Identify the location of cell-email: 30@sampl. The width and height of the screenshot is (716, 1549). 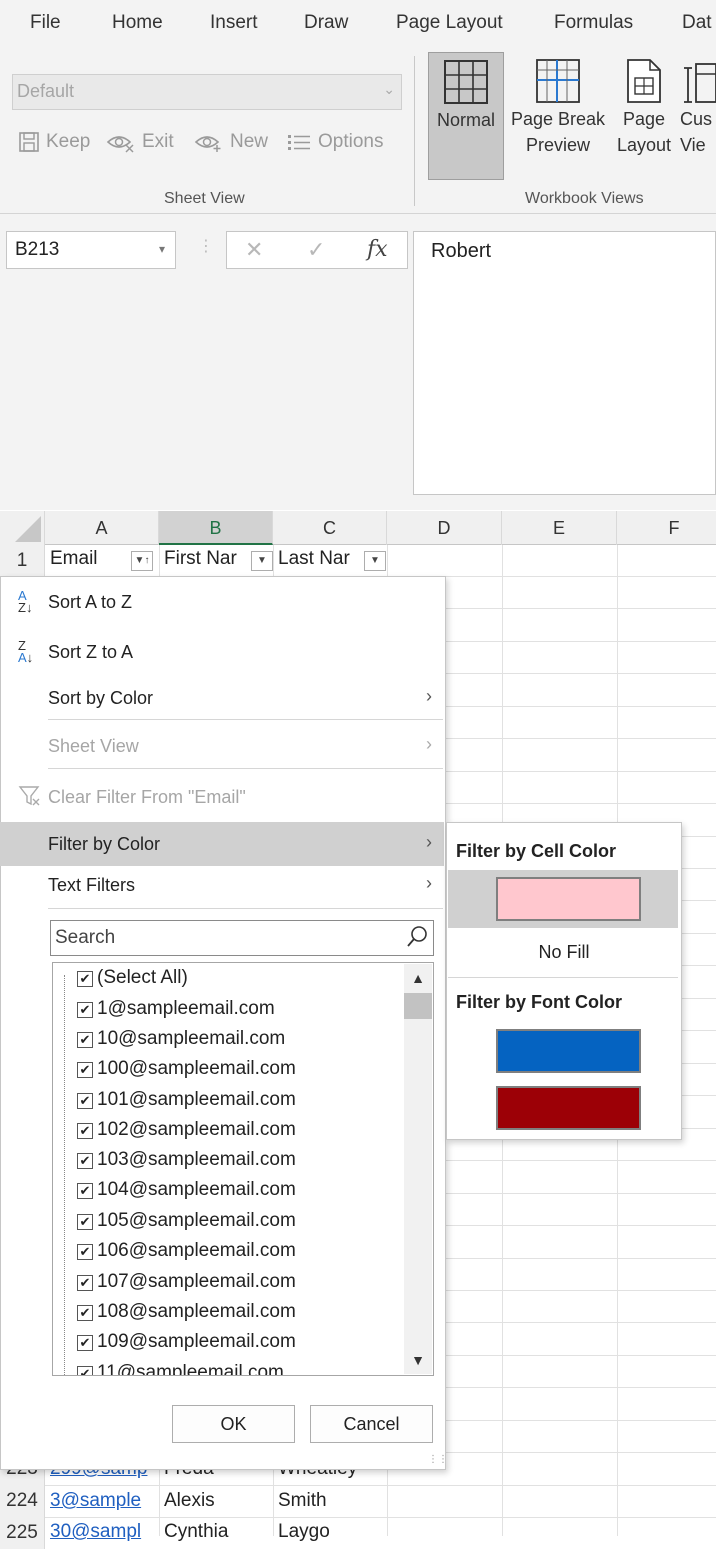
(104, 1532).